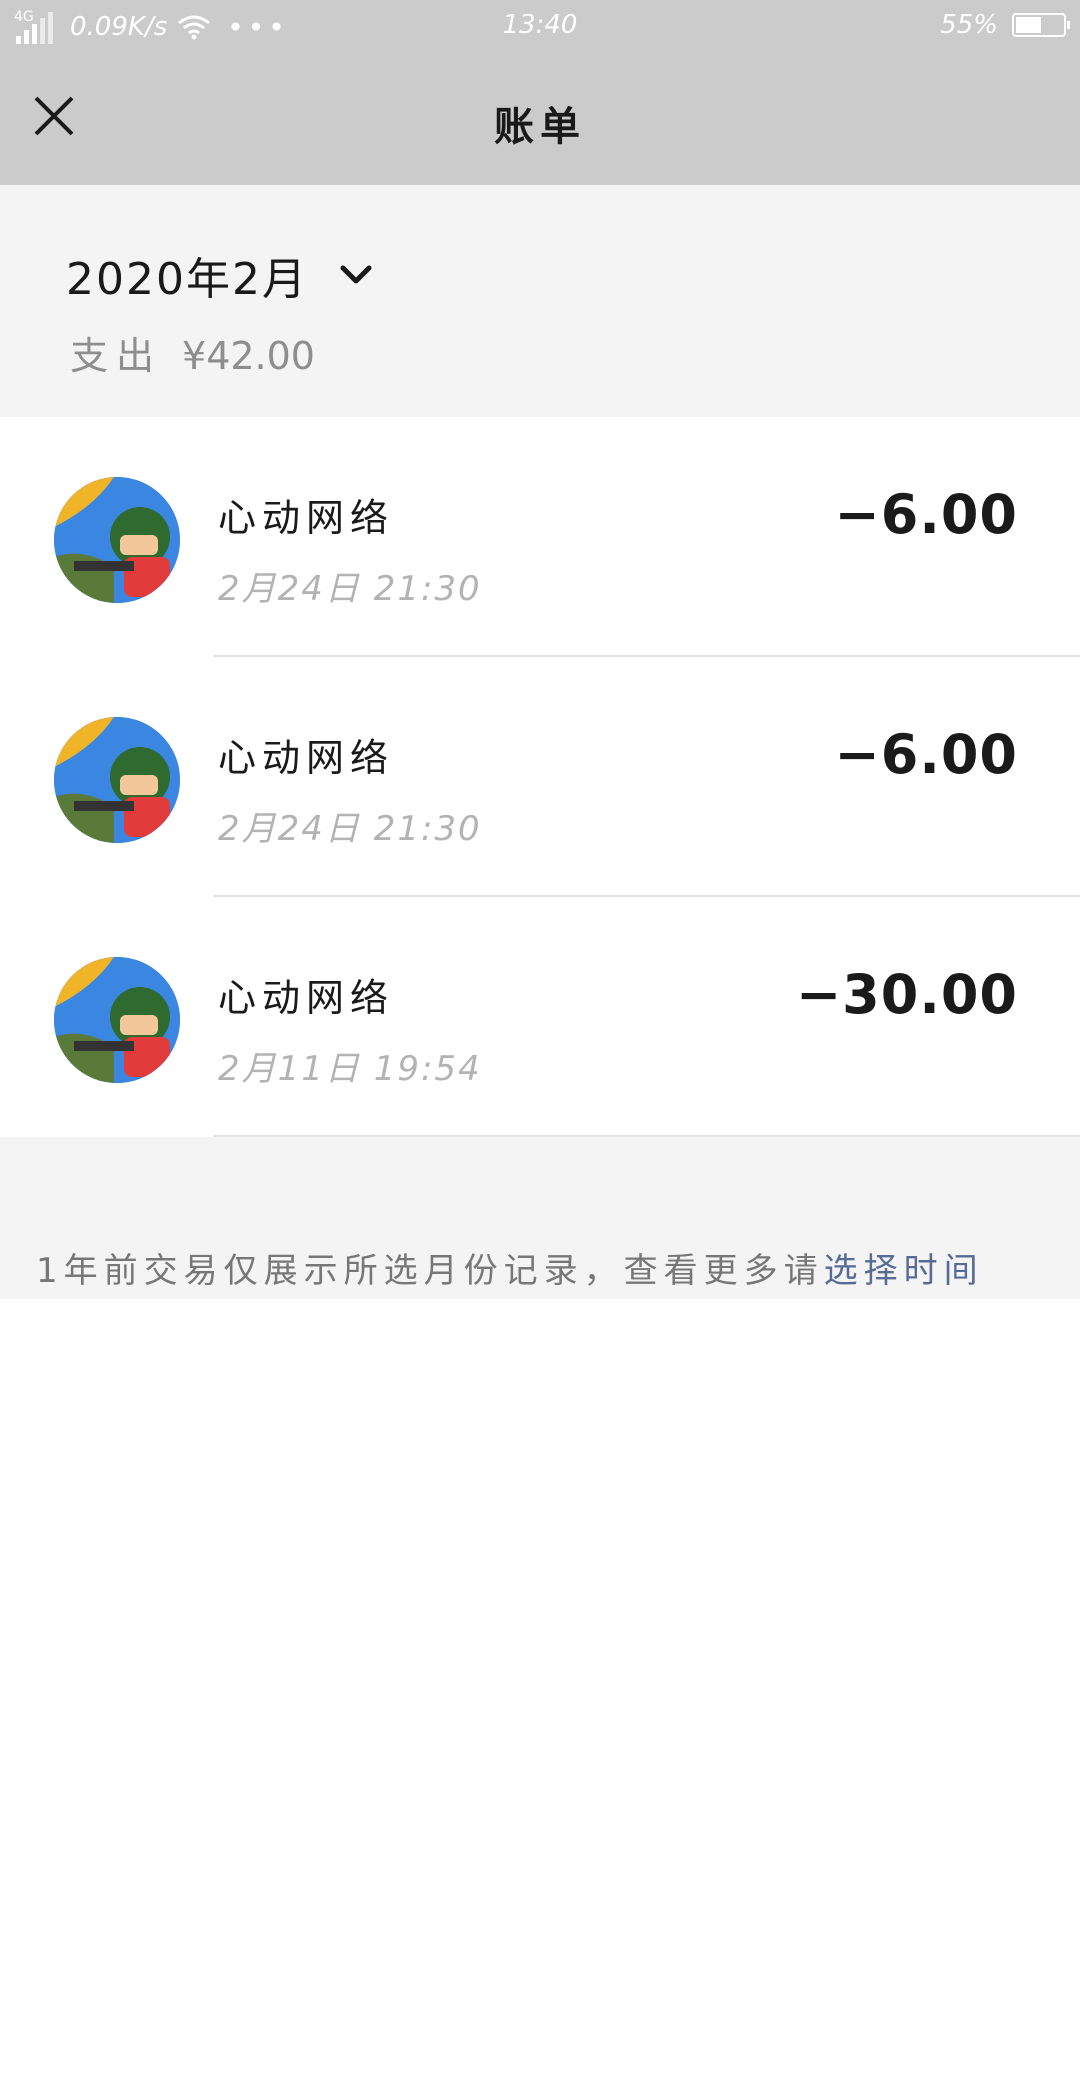 The height and width of the screenshot is (2099, 1080). Describe the element at coordinates (350, 1069) in the screenshot. I see `transaction-datetime: 2月11日 19:54` at that location.